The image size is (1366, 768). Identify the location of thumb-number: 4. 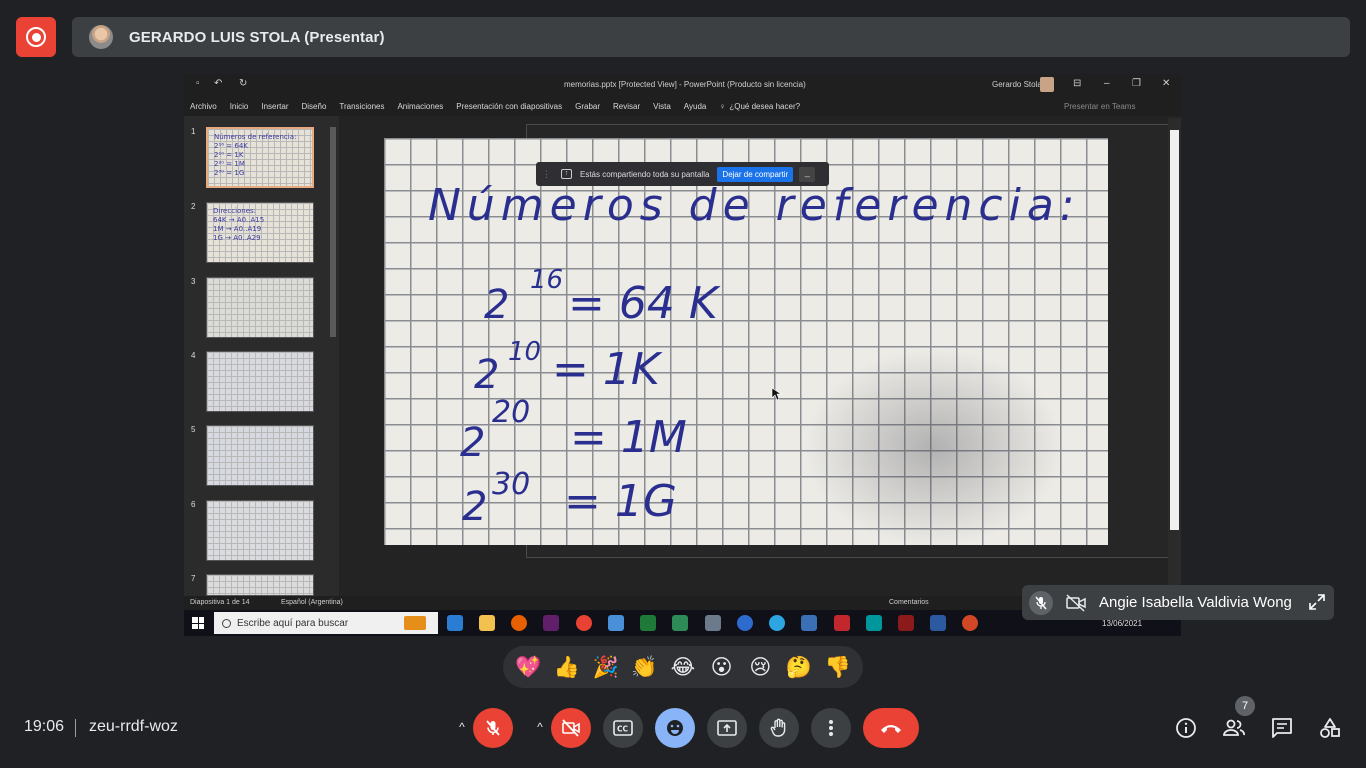
(193, 355).